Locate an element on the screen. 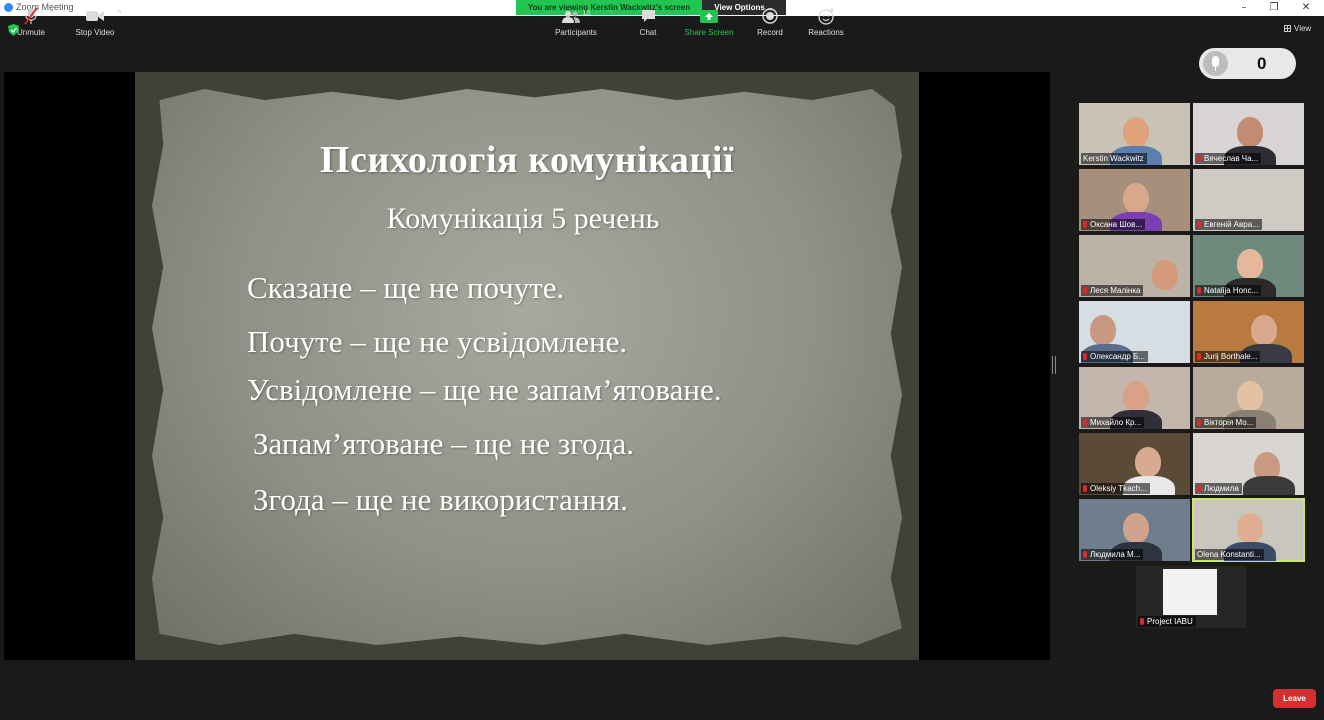 This screenshot has width=1324, height=720. participant-name-text: Kerstin Wackwitz is located at coordinates (1113, 158).